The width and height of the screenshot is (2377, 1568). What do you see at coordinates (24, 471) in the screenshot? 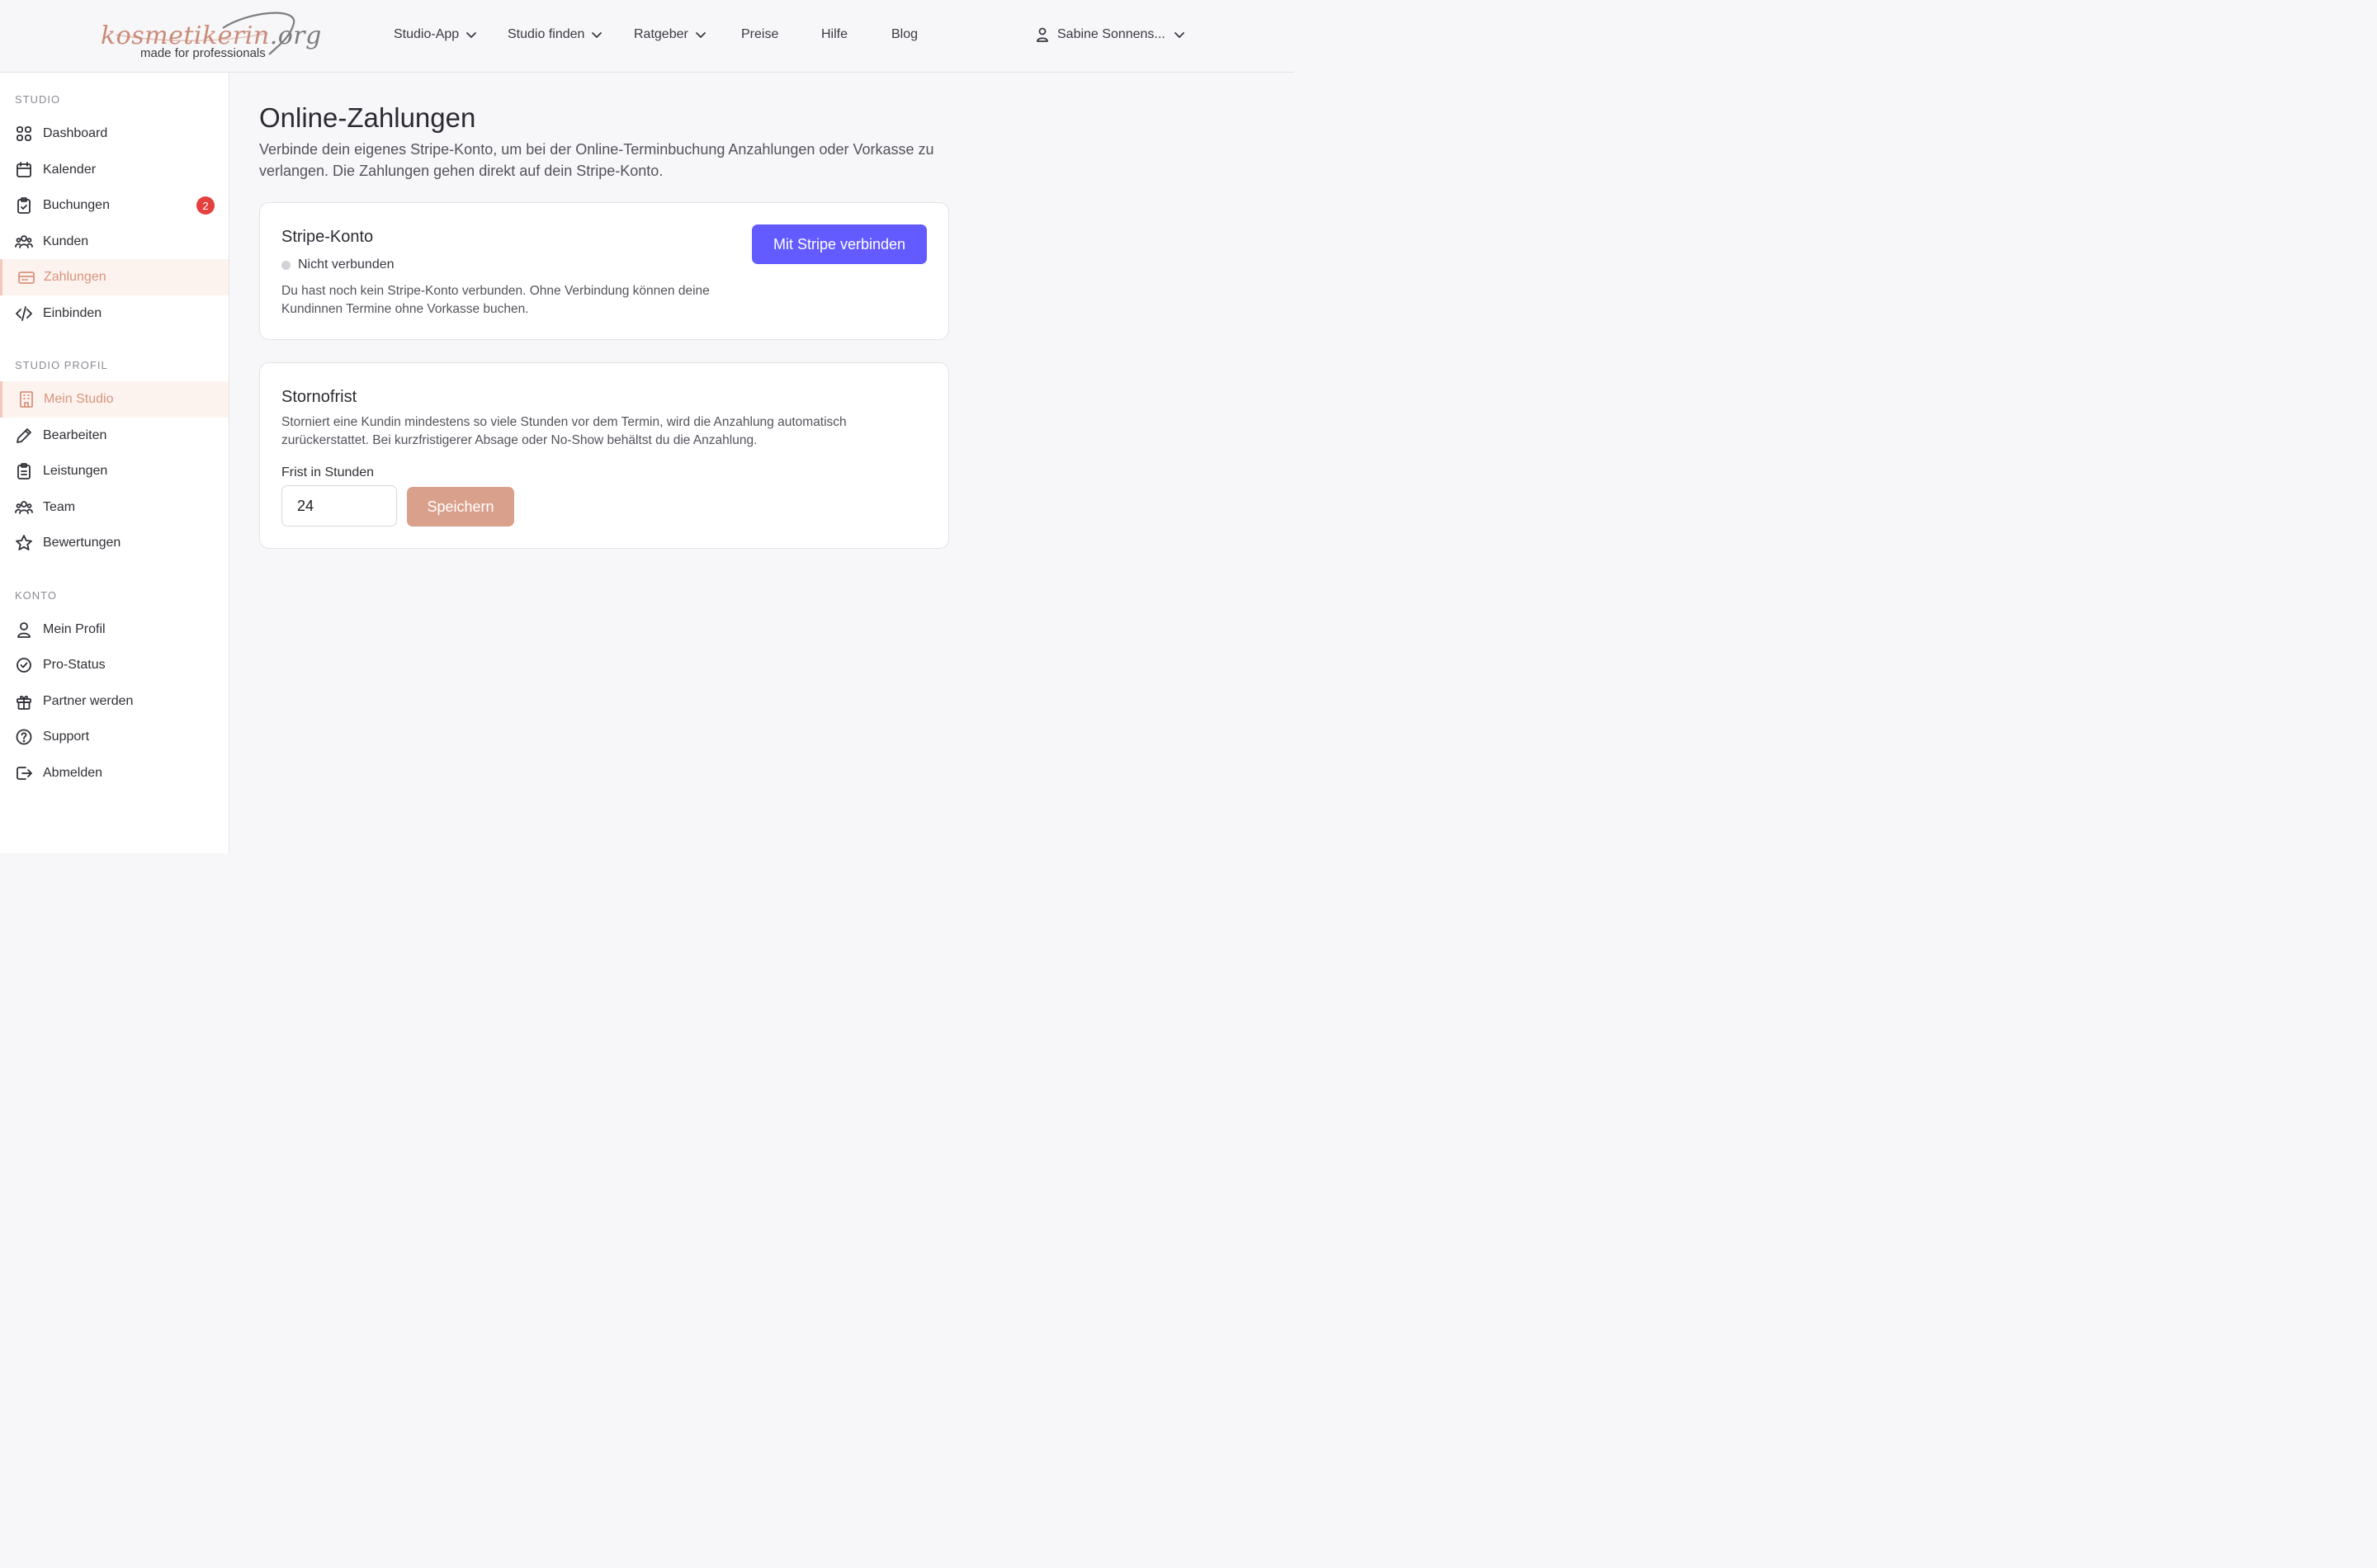
I see `clipboard-list-icon` at bounding box center [24, 471].